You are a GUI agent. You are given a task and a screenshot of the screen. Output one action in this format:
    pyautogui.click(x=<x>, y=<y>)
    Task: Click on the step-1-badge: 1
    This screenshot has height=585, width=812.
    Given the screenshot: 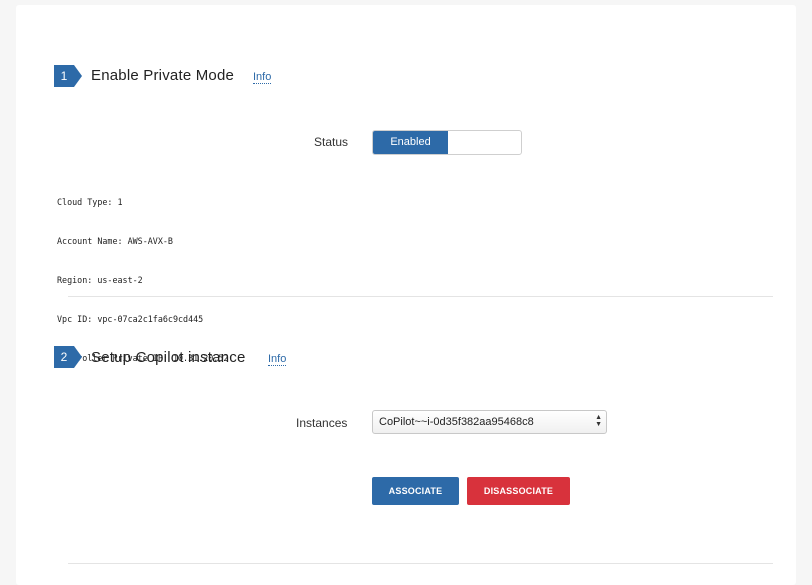 What is the action you would take?
    pyautogui.click(x=68, y=76)
    